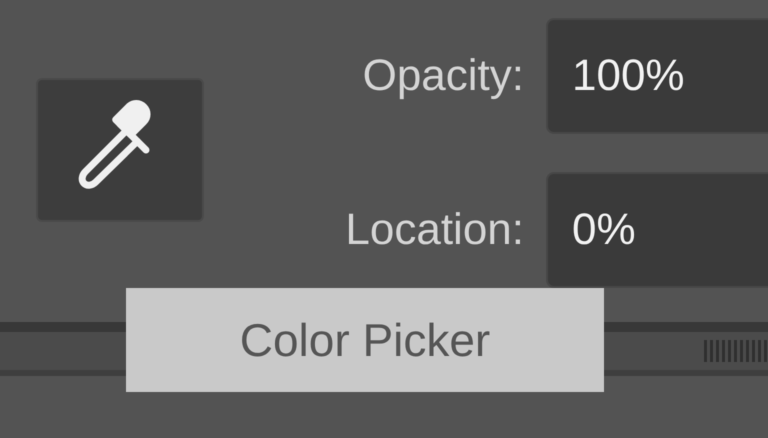 Image resolution: width=768 pixels, height=438 pixels. Describe the element at coordinates (365, 340) in the screenshot. I see `tooltip: Color Picker` at that location.